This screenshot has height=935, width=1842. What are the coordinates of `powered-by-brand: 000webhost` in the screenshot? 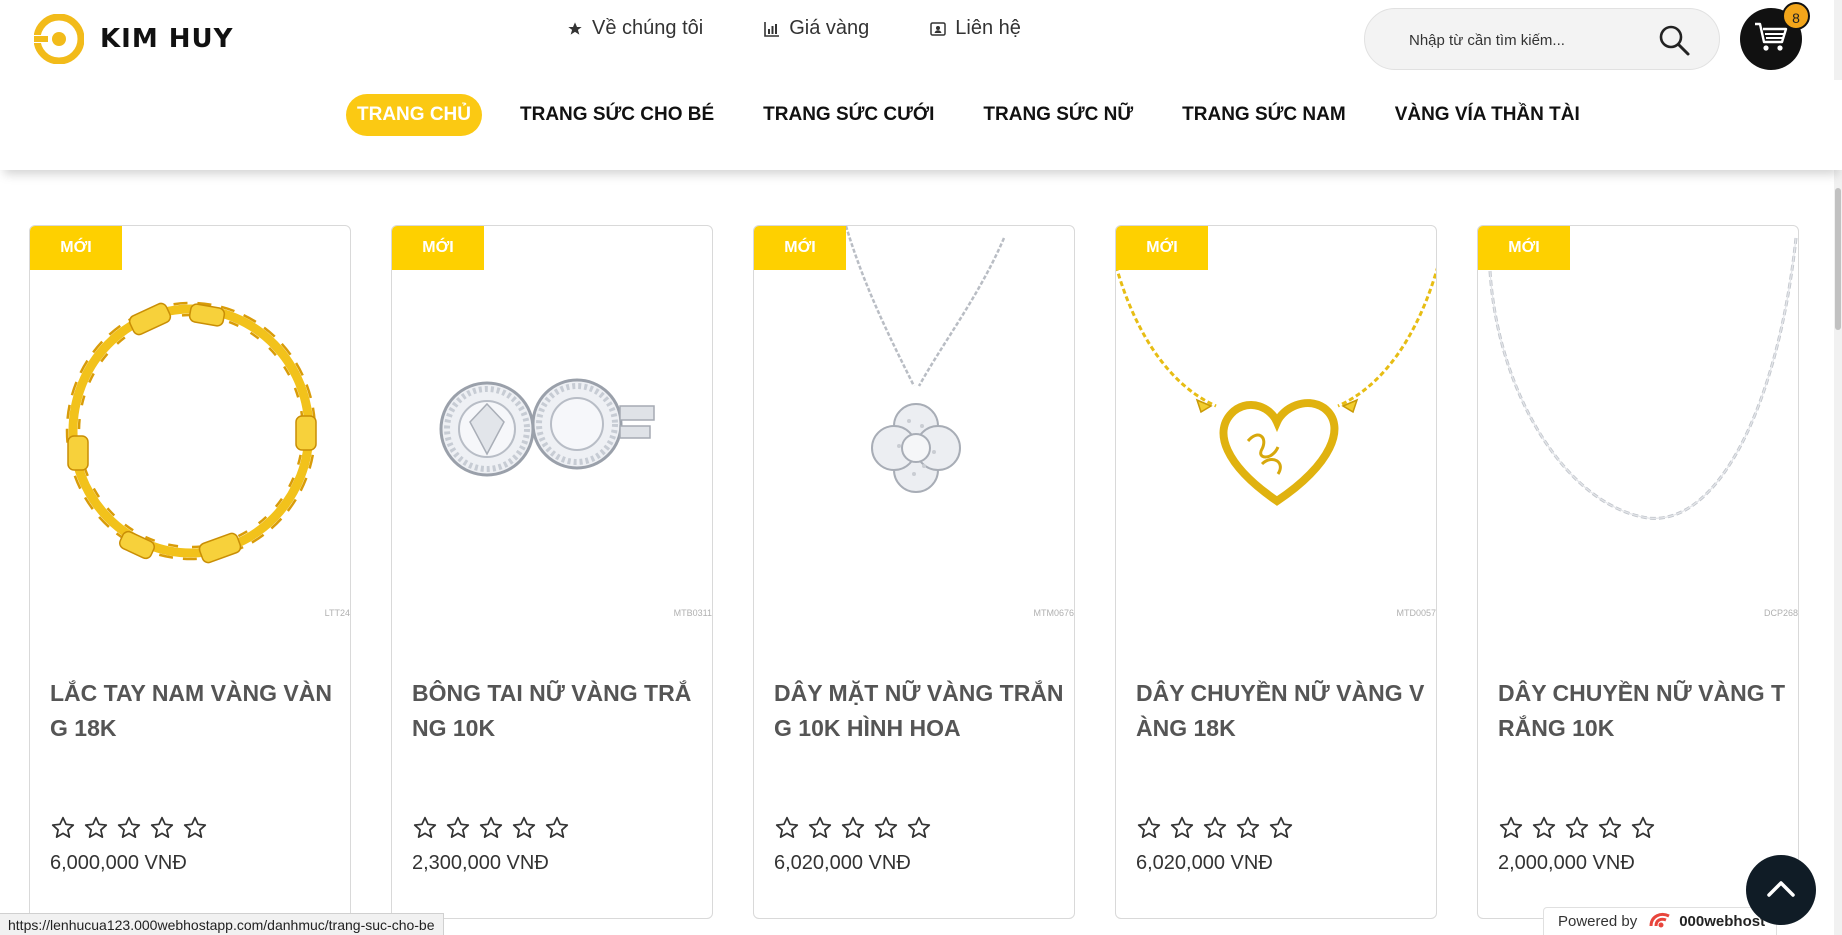 It's located at (1722, 921).